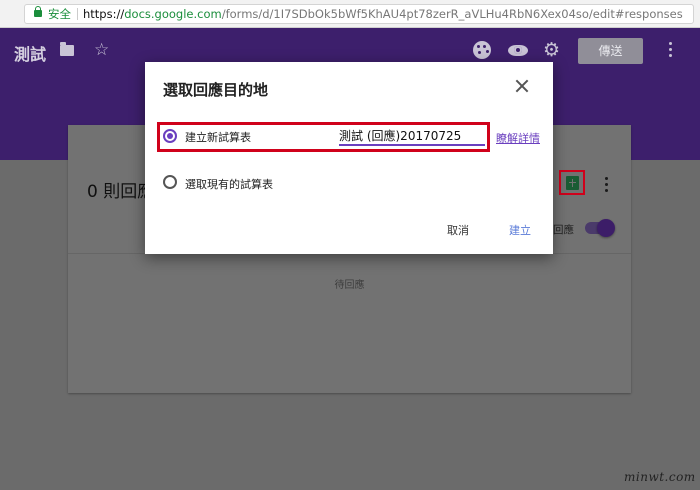 The height and width of the screenshot is (490, 700). Describe the element at coordinates (101, 50) in the screenshot. I see `star-icon: ☆` at that location.